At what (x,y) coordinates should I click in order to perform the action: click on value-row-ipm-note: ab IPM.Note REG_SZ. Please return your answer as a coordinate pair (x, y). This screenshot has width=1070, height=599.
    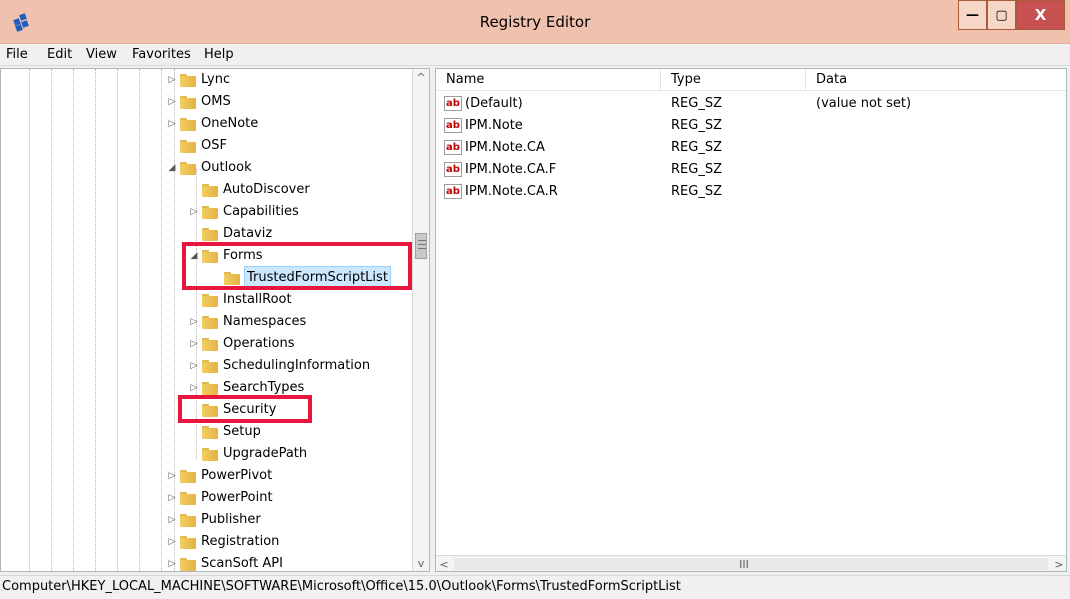
    Looking at the image, I should click on (751, 126).